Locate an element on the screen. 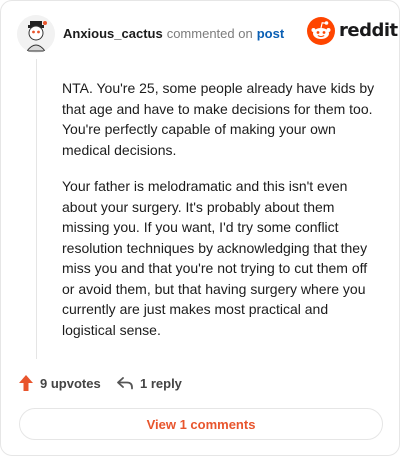  upvote-count: 9 upvotes is located at coordinates (70, 383).